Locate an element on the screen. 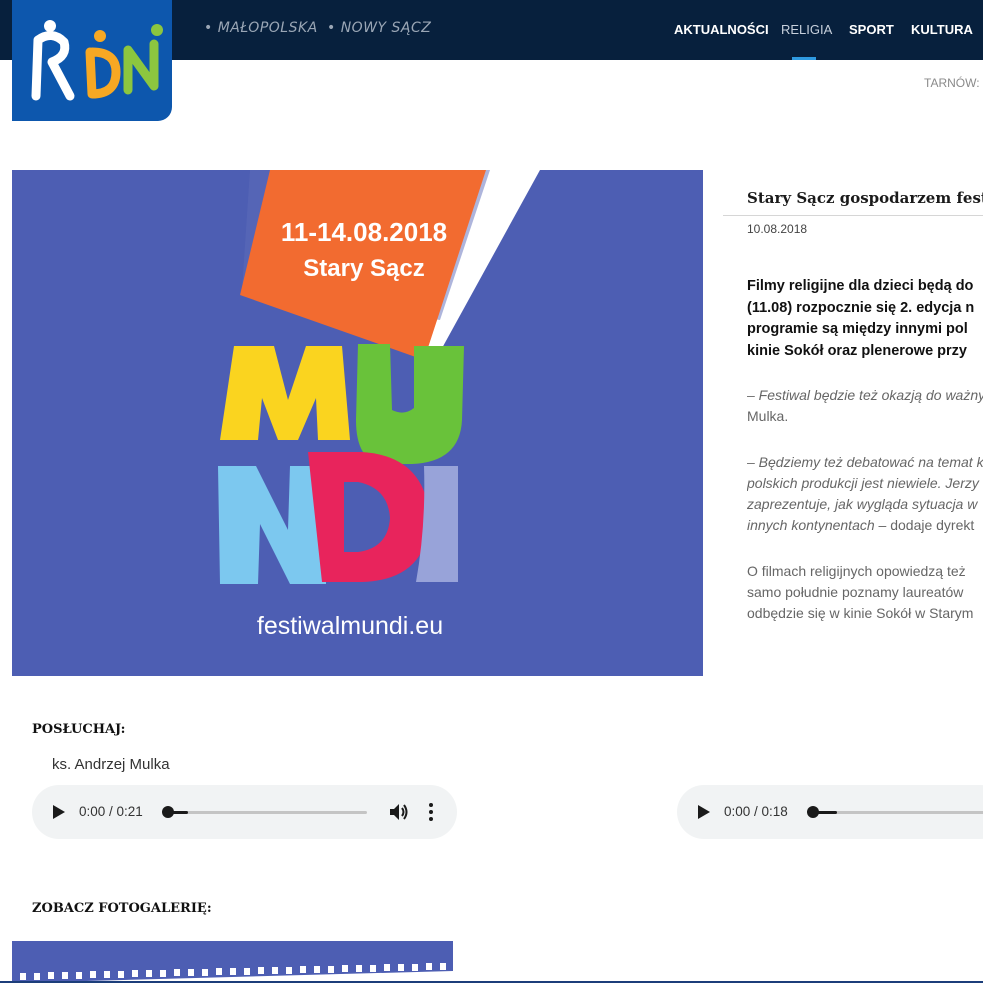  para-line: samo południe poznamy laureatów is located at coordinates (855, 592).